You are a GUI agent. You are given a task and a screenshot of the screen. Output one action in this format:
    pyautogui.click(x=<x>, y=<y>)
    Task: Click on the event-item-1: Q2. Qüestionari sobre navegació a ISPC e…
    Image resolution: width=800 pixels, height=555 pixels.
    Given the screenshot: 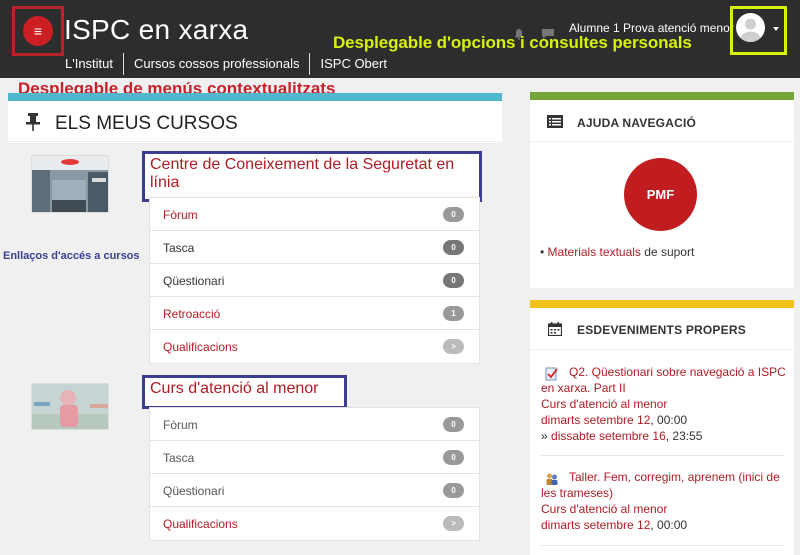 What is the action you would take?
    pyautogui.click(x=665, y=404)
    